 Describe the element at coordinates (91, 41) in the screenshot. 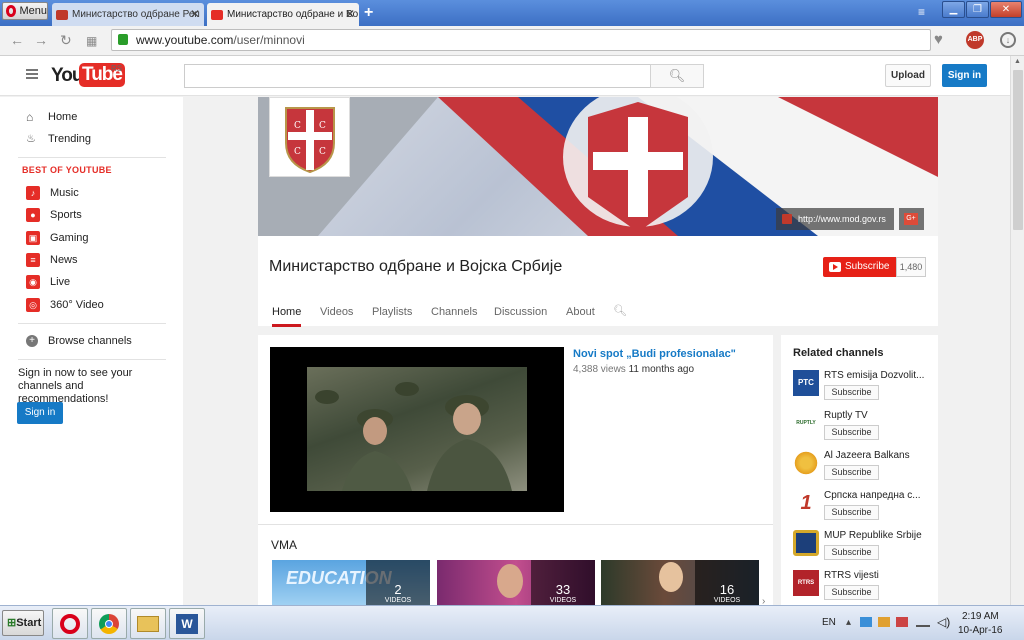

I see `speed-dial-icon: ▦` at that location.